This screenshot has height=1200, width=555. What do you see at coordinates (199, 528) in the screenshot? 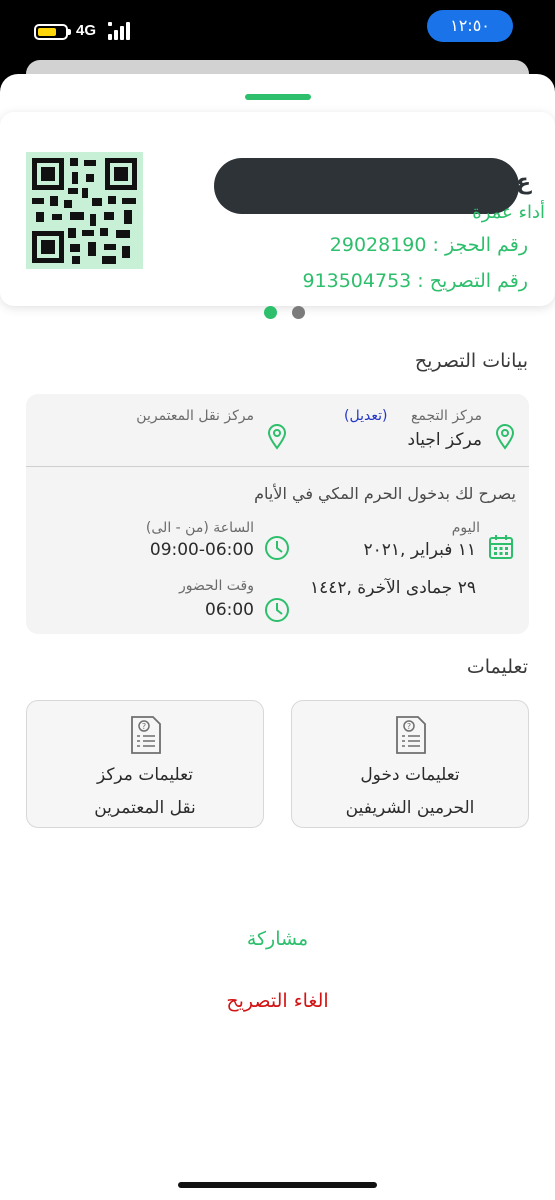
I see `hours-label: الساعة (من - الى)` at bounding box center [199, 528].